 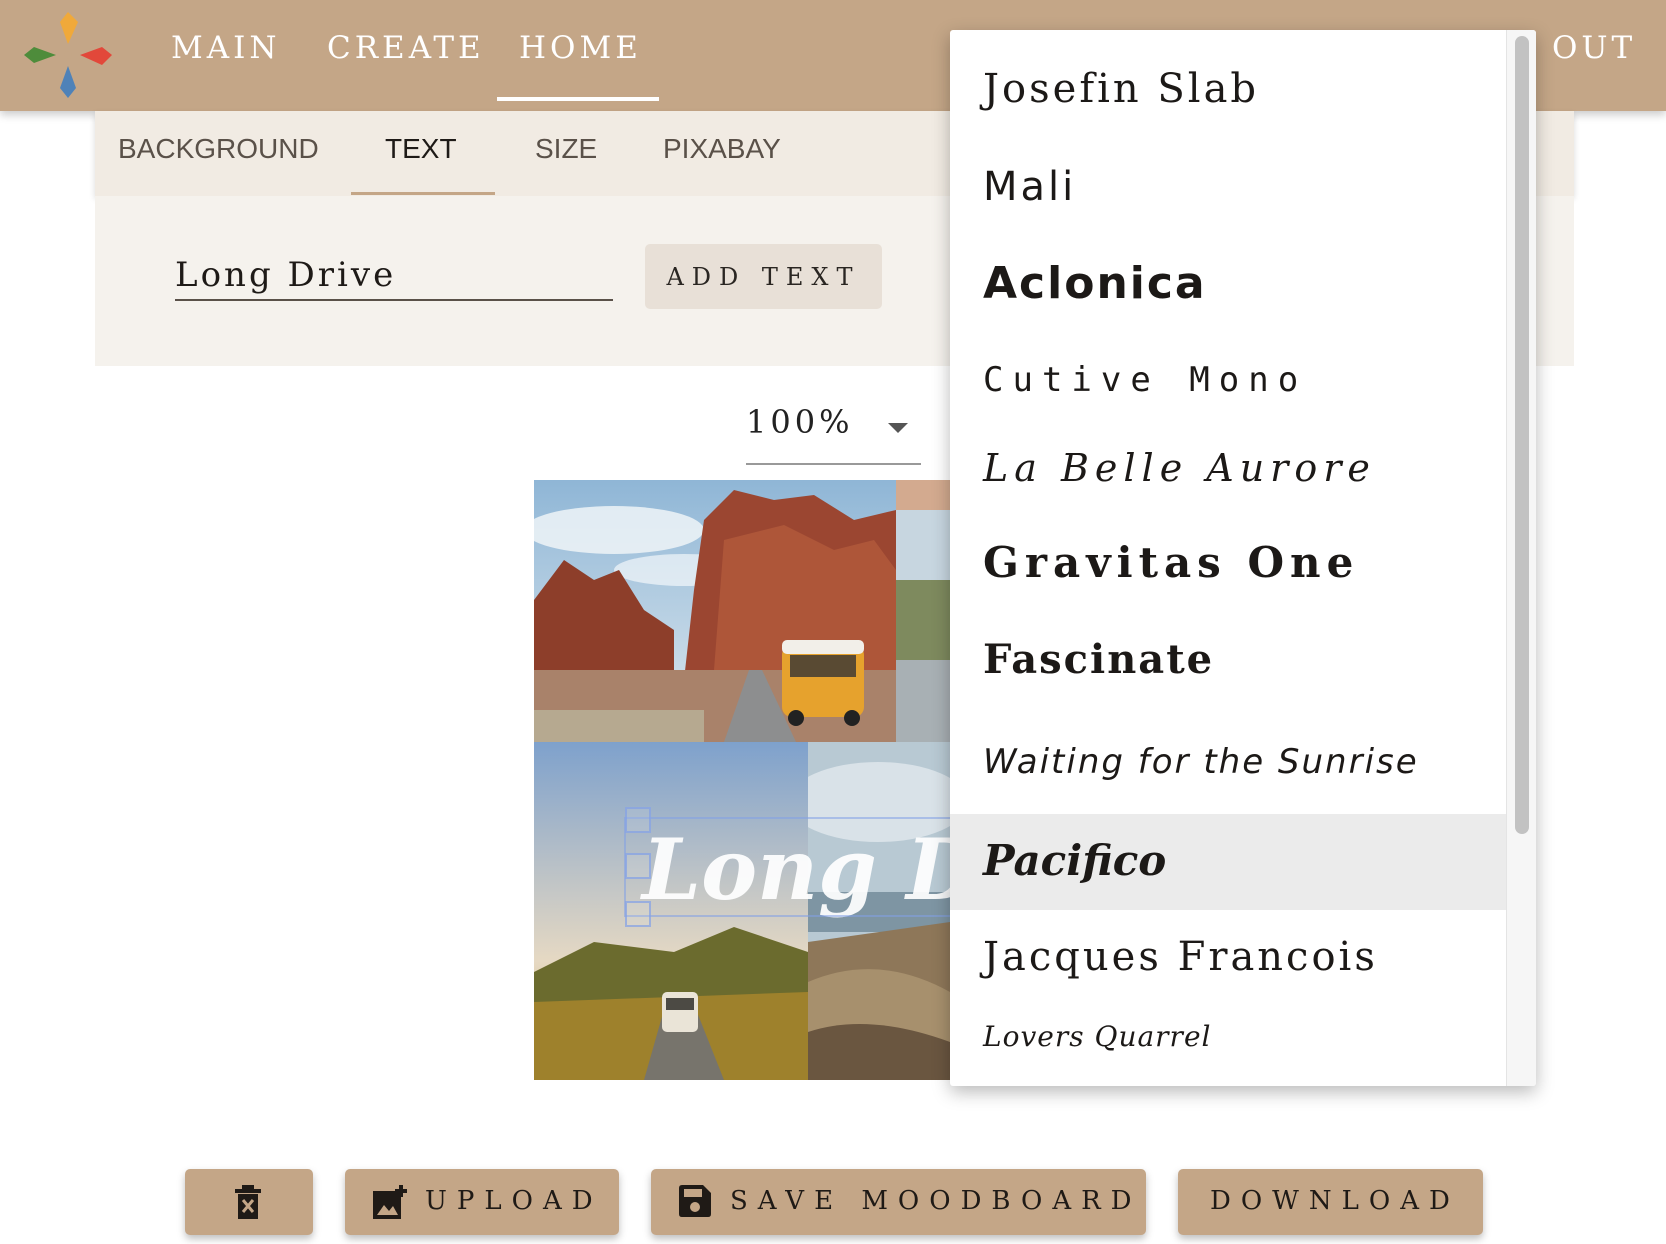 I want to click on scrollbar-thumb, so click(x=1522, y=435).